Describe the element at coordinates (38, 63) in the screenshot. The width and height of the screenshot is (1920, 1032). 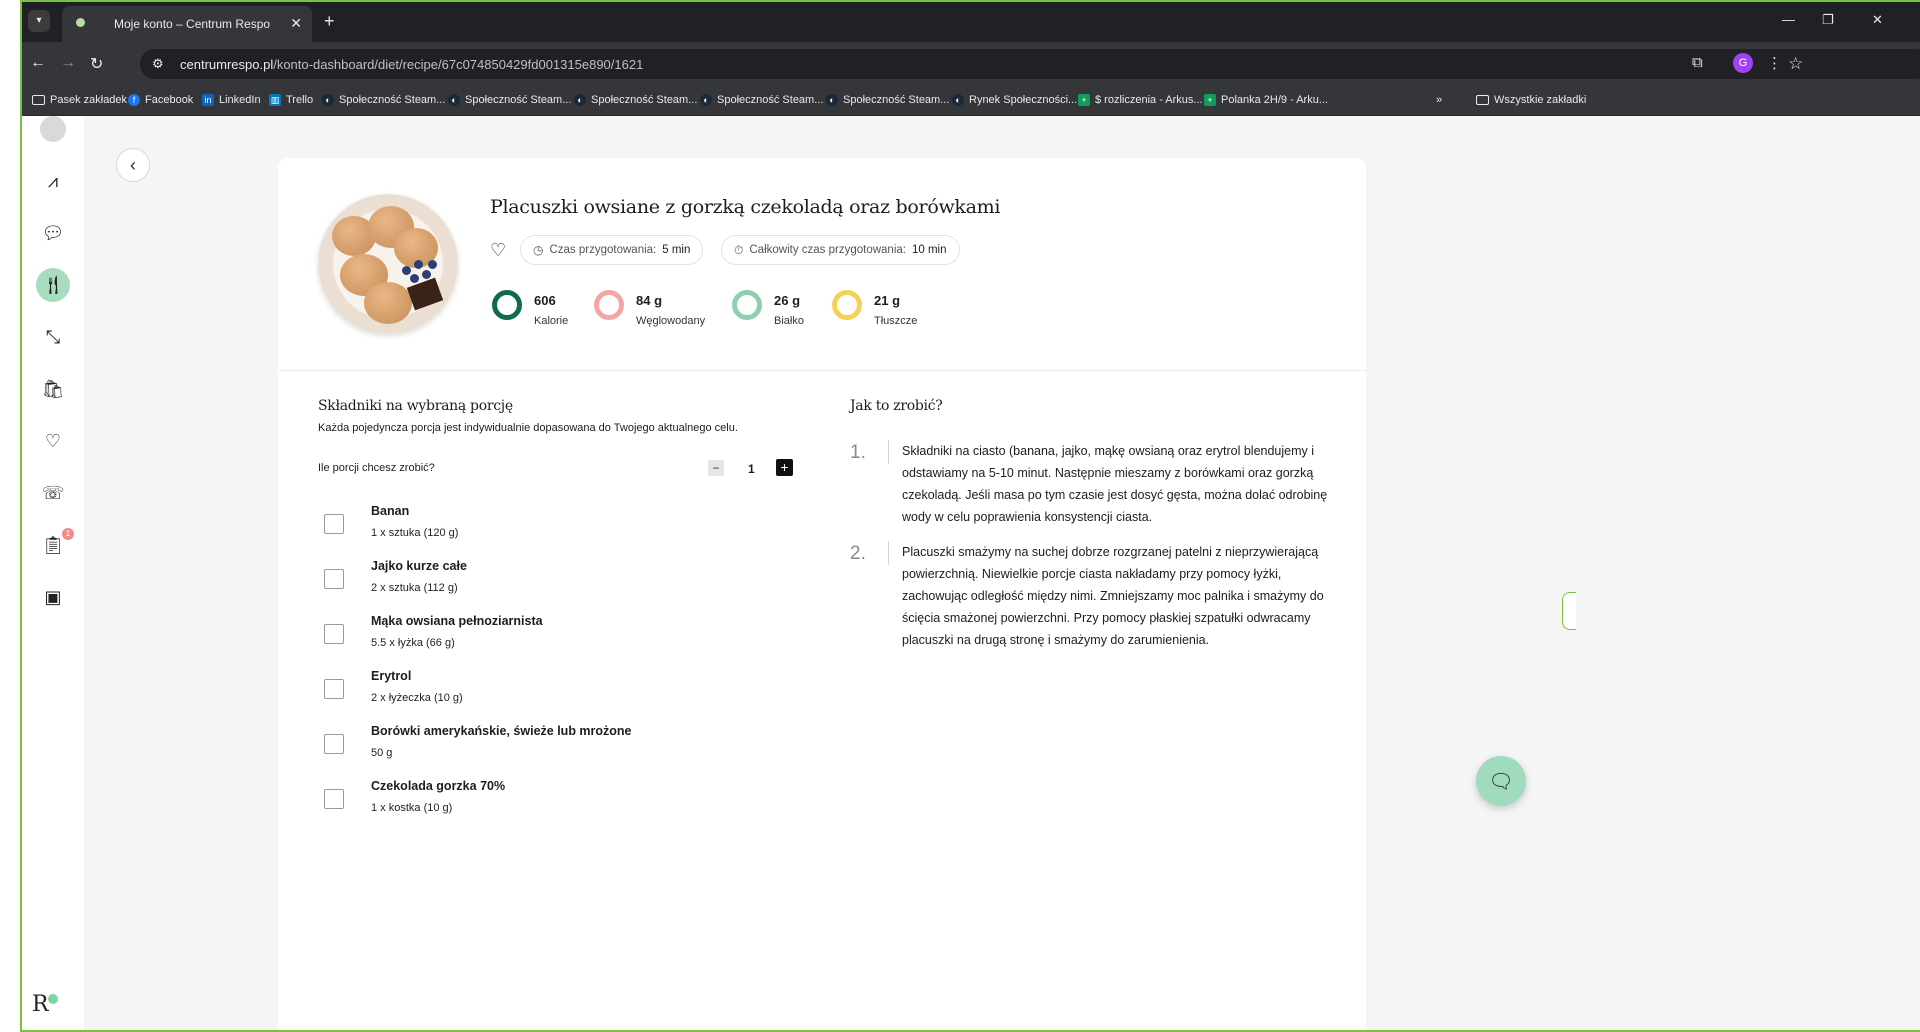
I see `back-arrow-icon: ←` at that location.